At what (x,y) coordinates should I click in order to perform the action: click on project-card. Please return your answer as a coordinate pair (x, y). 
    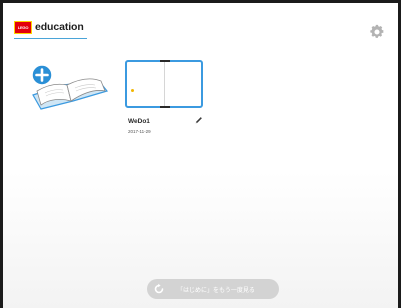
    Looking at the image, I should click on (164, 84).